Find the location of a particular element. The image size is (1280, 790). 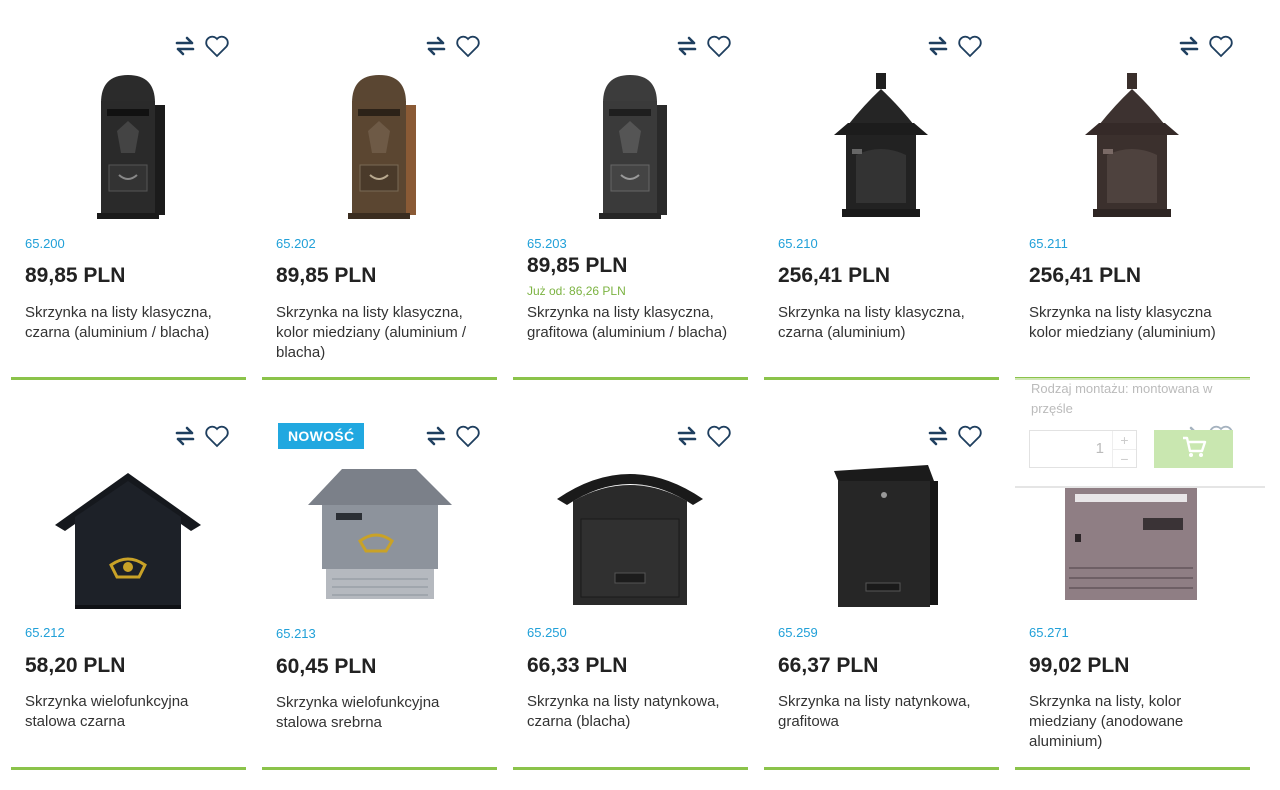

product-price: 66,33 PLN is located at coordinates (577, 665).